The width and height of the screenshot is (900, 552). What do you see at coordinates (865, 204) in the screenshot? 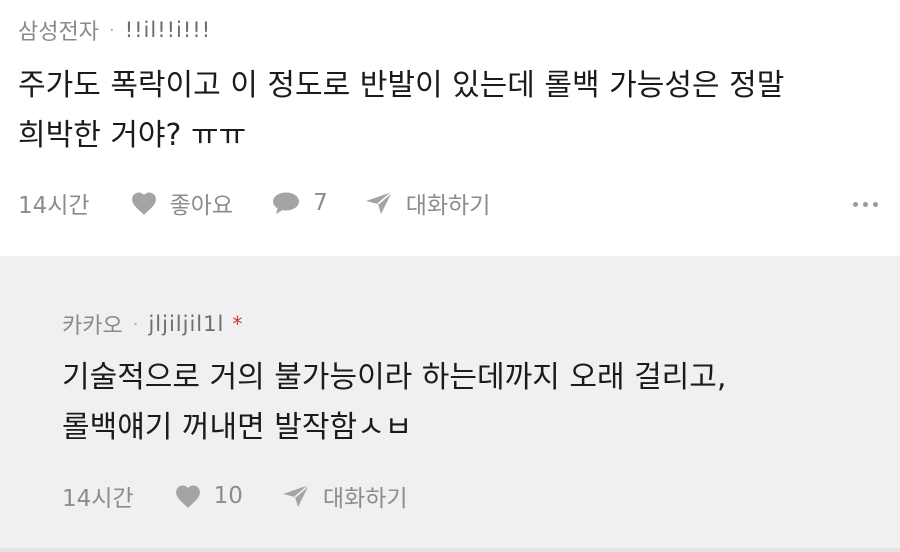
I see `more-dots-icon` at bounding box center [865, 204].